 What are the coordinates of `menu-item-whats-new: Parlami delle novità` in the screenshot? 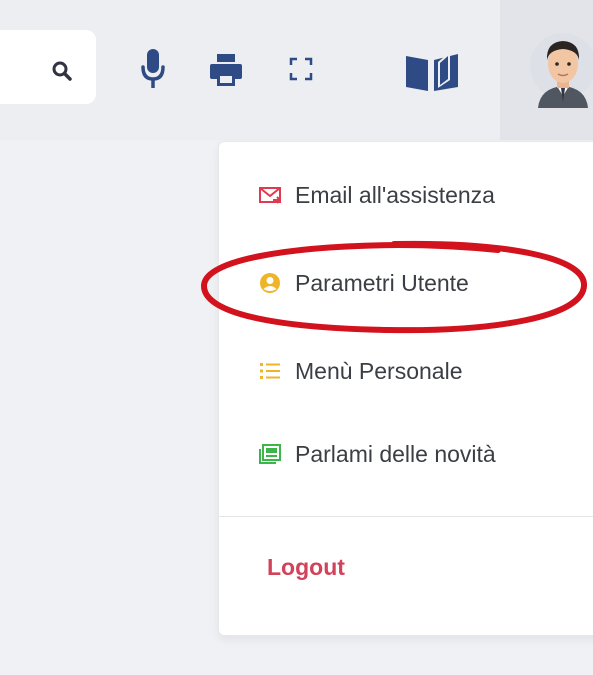 It's located at (377, 454).